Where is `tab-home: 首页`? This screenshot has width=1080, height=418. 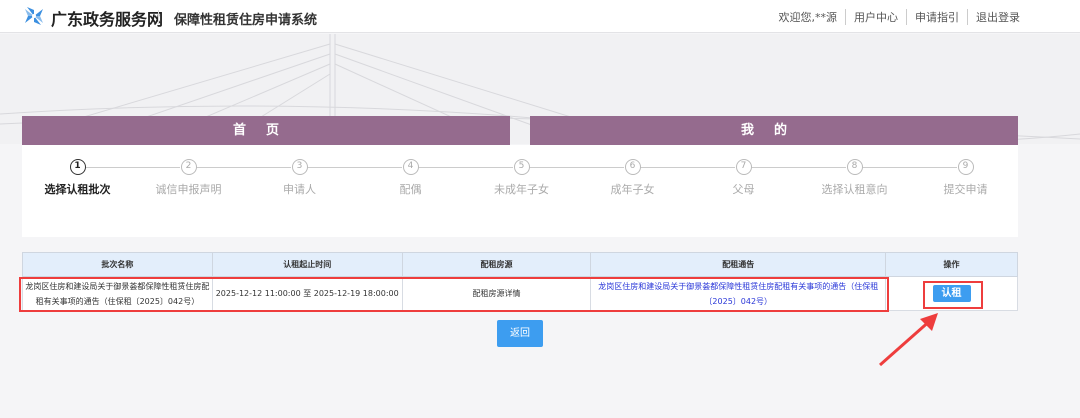
tab-home: 首页 is located at coordinates (266, 130).